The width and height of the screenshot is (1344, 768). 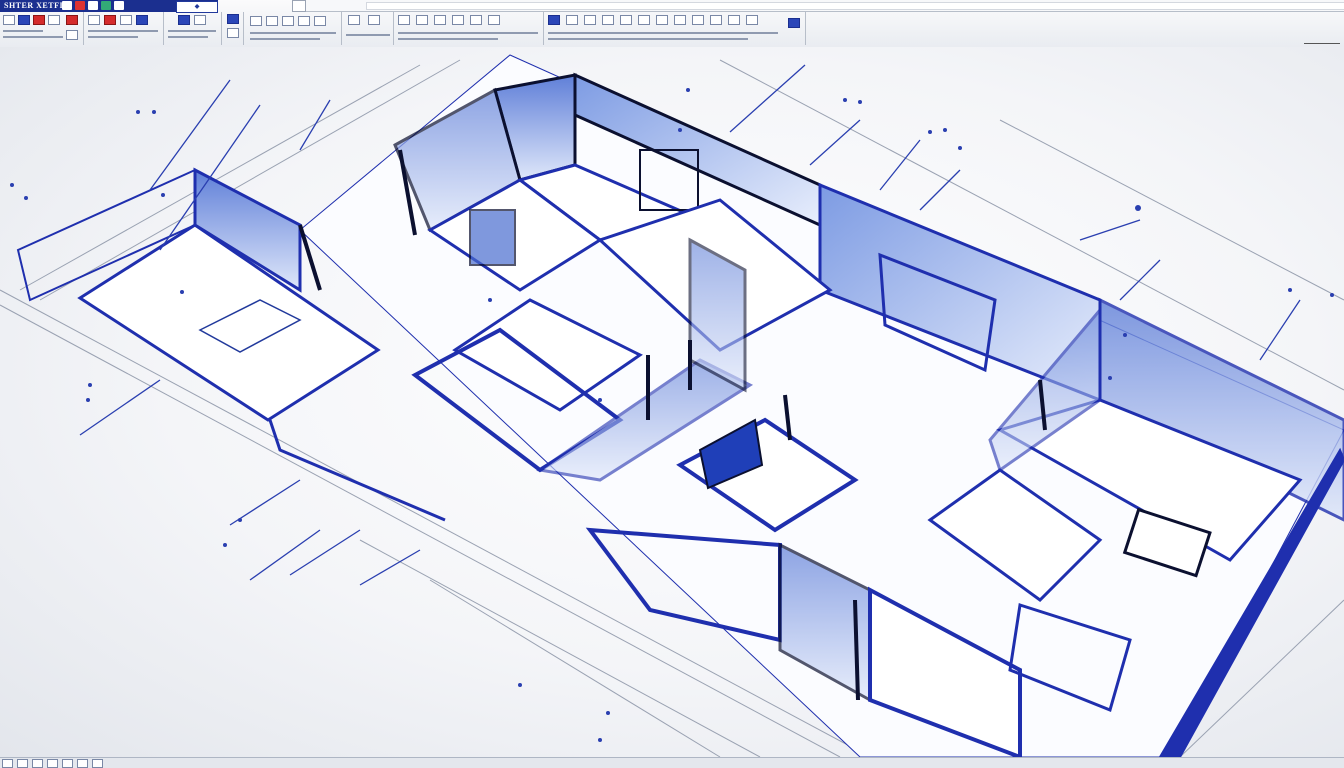 What do you see at coordinates (67, 5) in the screenshot?
I see `file-icon` at bounding box center [67, 5].